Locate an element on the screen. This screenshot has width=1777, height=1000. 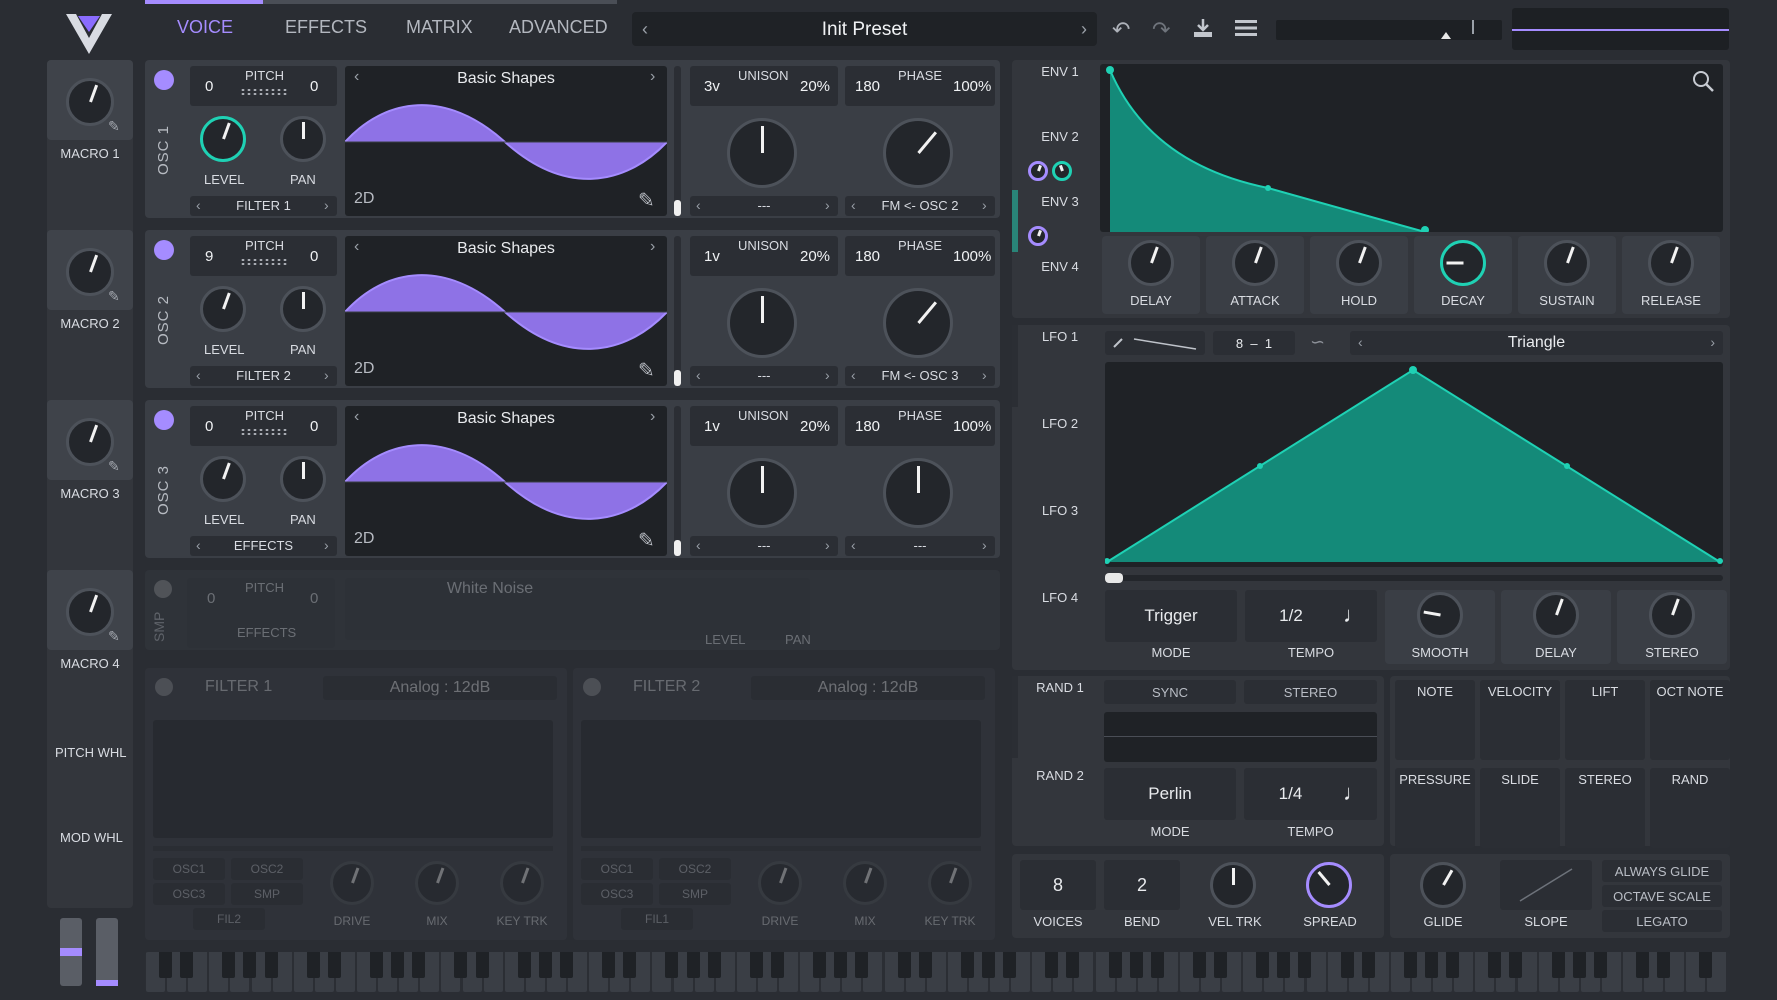
env-hold-knob is located at coordinates (1359, 263).